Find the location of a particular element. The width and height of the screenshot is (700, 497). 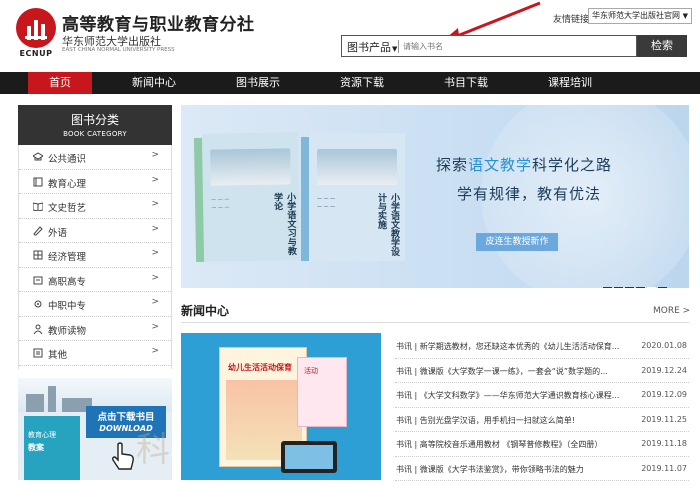

category-label: 高职高专 is located at coordinates (67, 282).